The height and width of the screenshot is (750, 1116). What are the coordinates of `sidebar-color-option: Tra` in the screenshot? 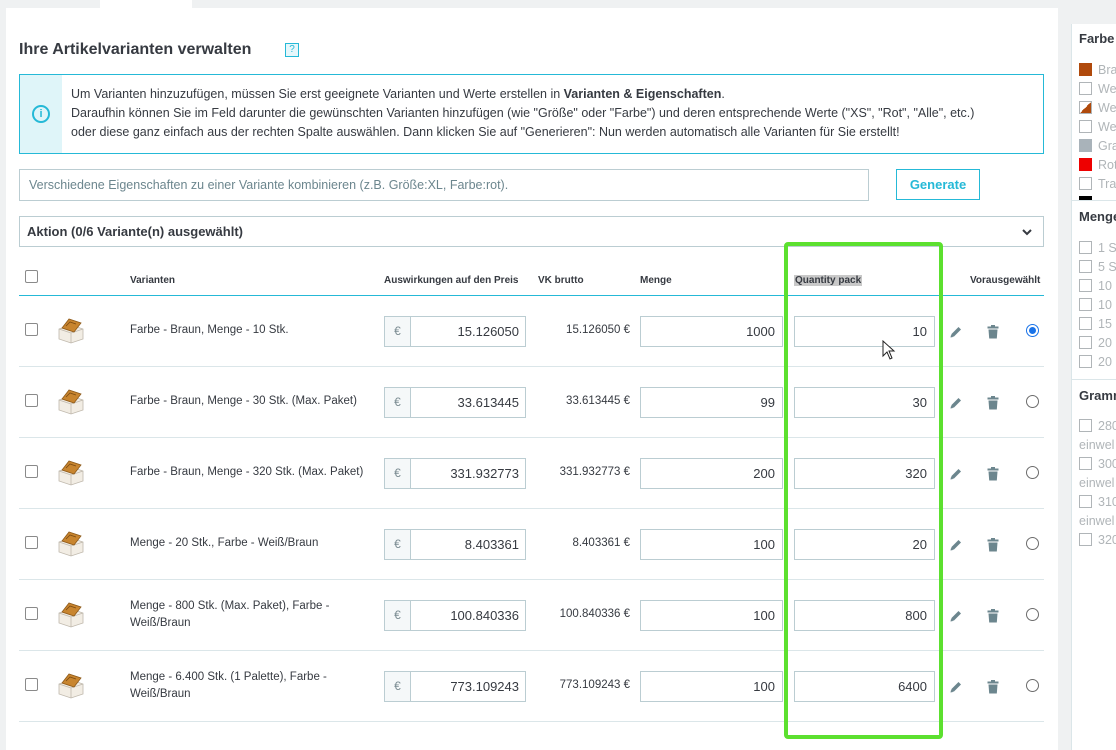 It's located at (1097, 184).